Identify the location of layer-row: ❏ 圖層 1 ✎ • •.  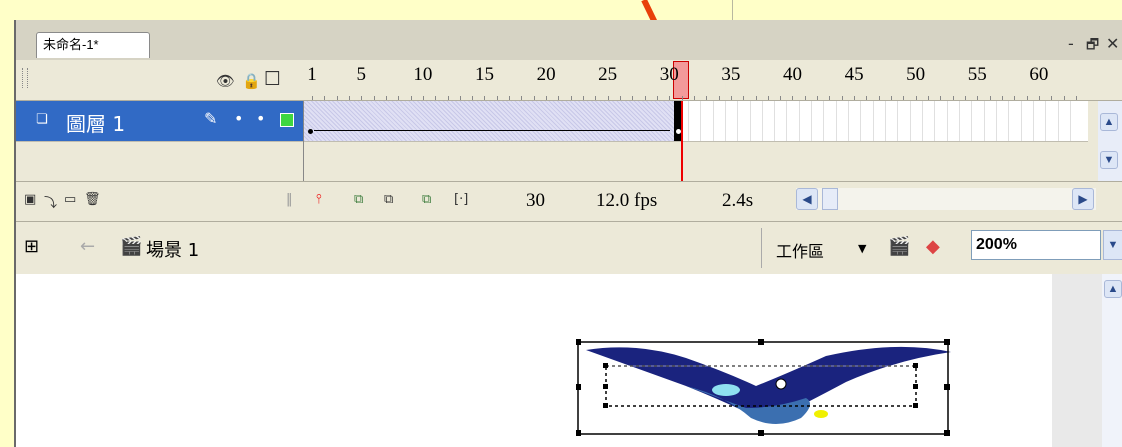
(159, 121).